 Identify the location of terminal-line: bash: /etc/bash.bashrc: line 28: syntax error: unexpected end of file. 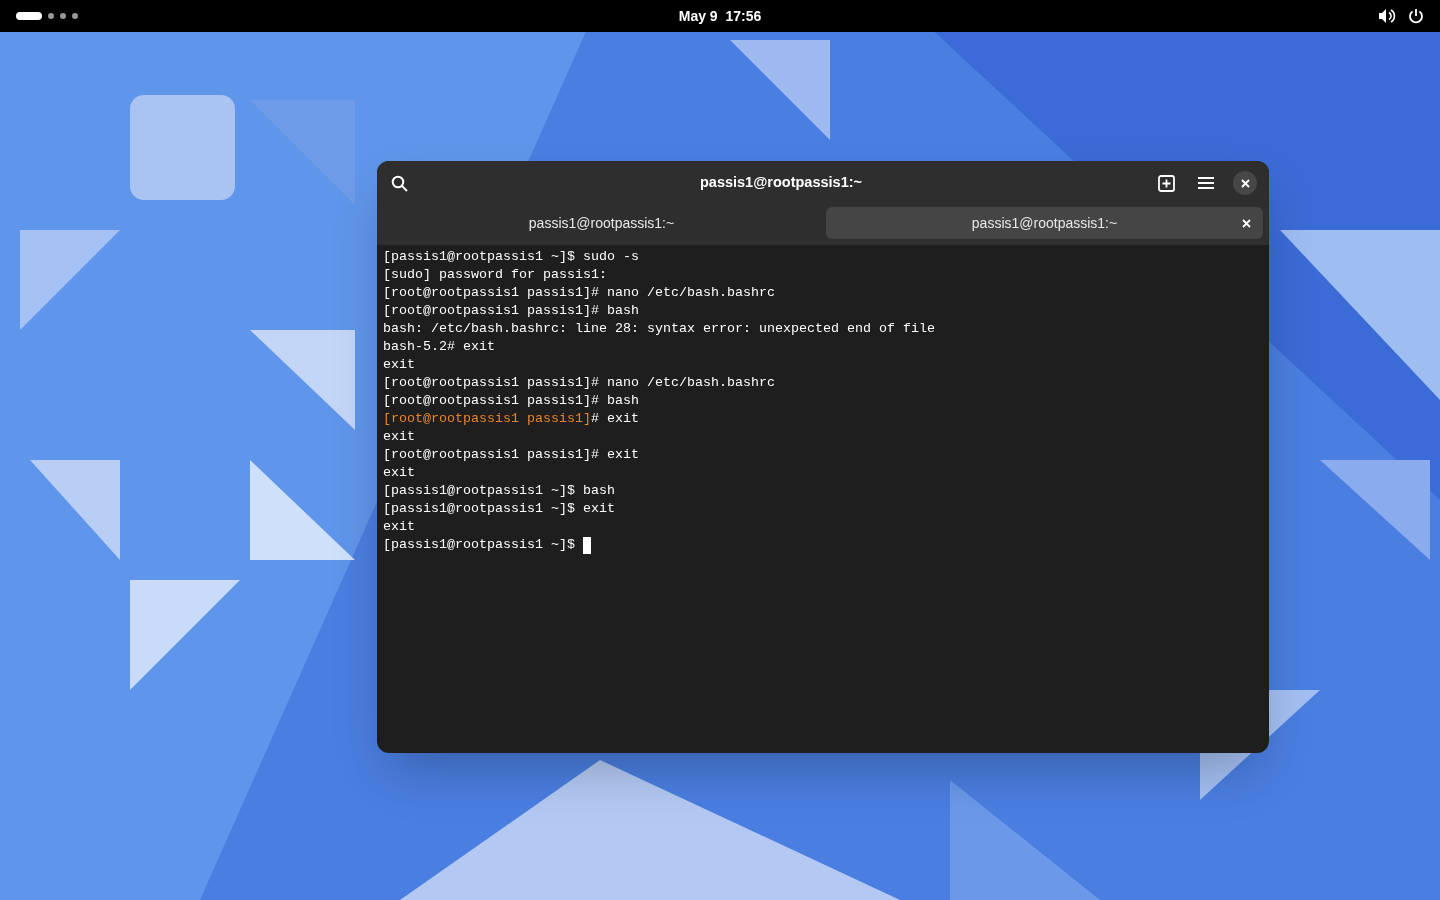
(659, 329).